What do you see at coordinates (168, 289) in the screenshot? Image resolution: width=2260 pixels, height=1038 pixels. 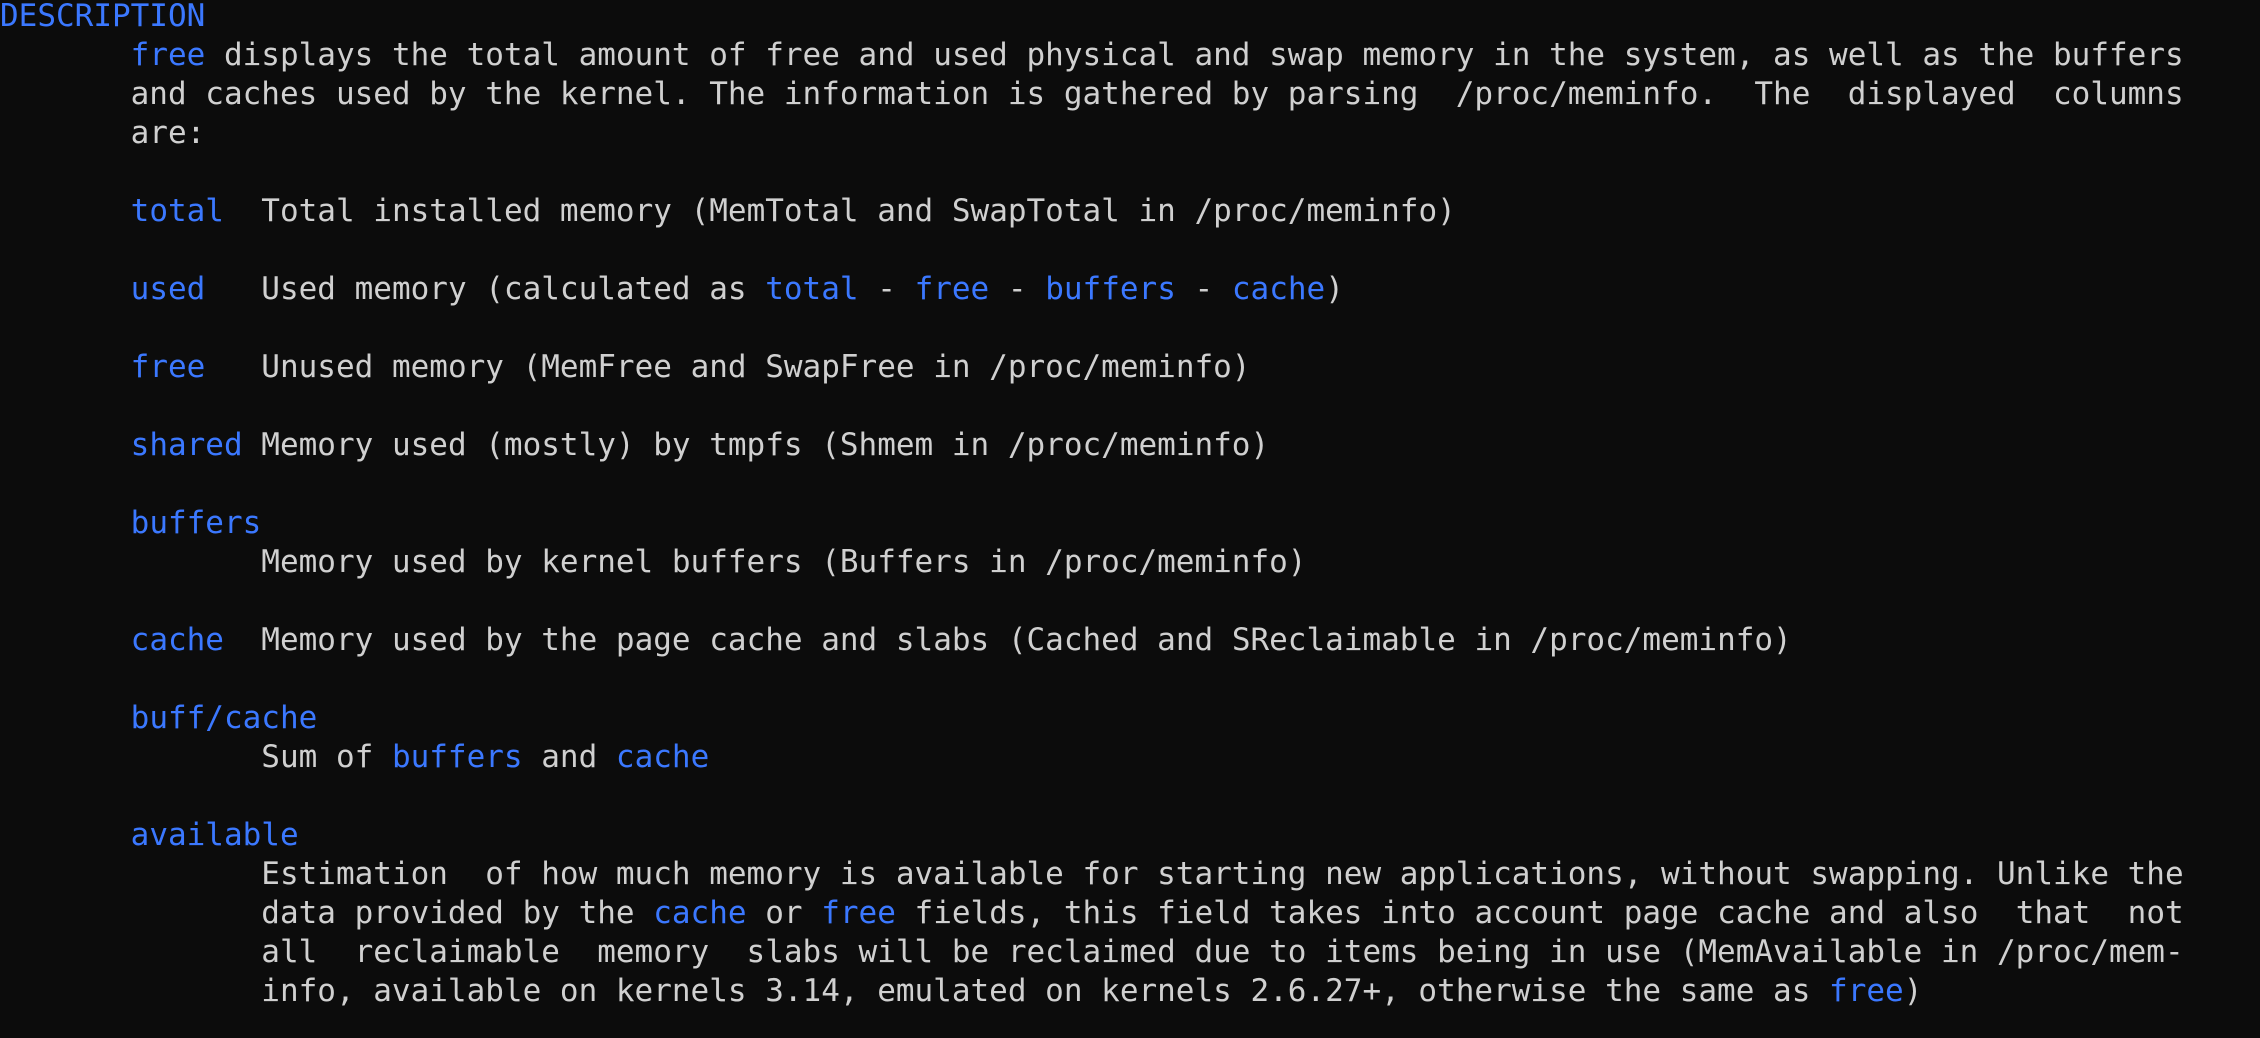 I see `keyword-term: used` at bounding box center [168, 289].